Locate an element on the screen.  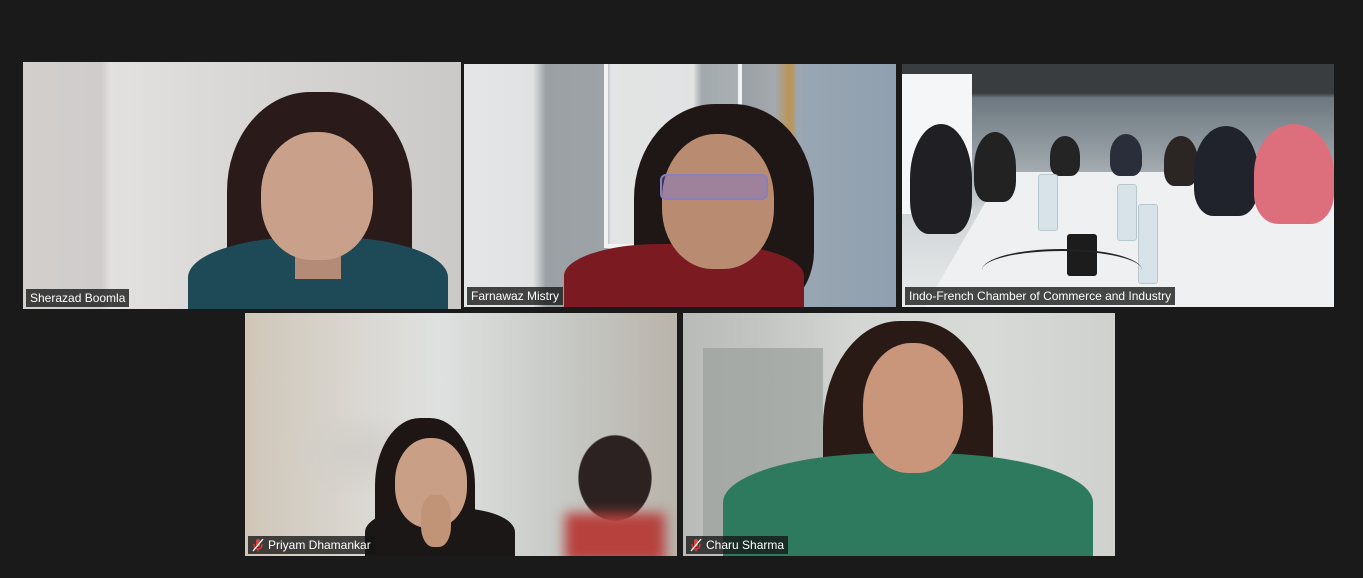
participant-name-tag: Sherazad Boomla is located at coordinates (78, 298).